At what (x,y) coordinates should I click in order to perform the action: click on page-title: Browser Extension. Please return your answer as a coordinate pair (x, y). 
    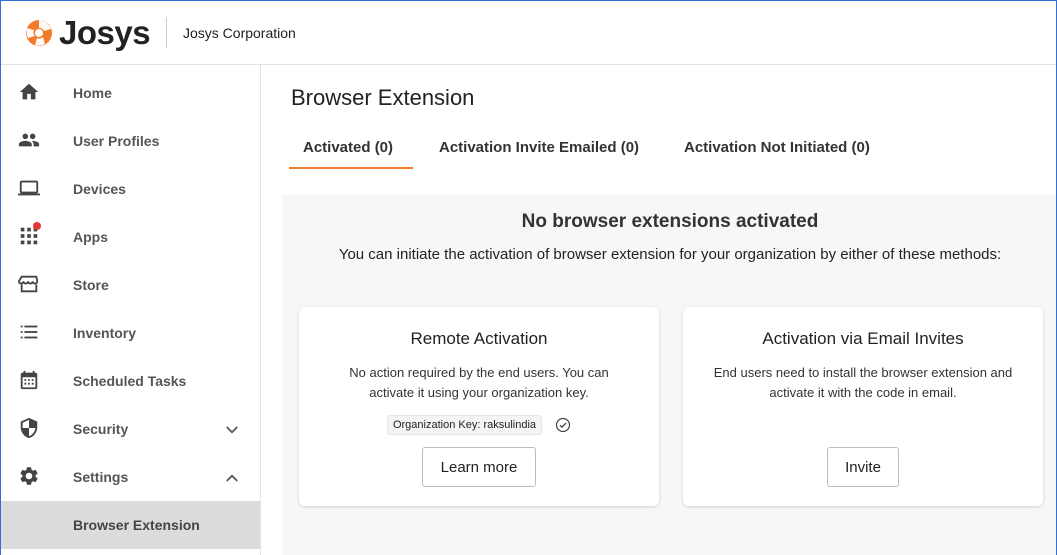
    Looking at the image, I should click on (383, 97).